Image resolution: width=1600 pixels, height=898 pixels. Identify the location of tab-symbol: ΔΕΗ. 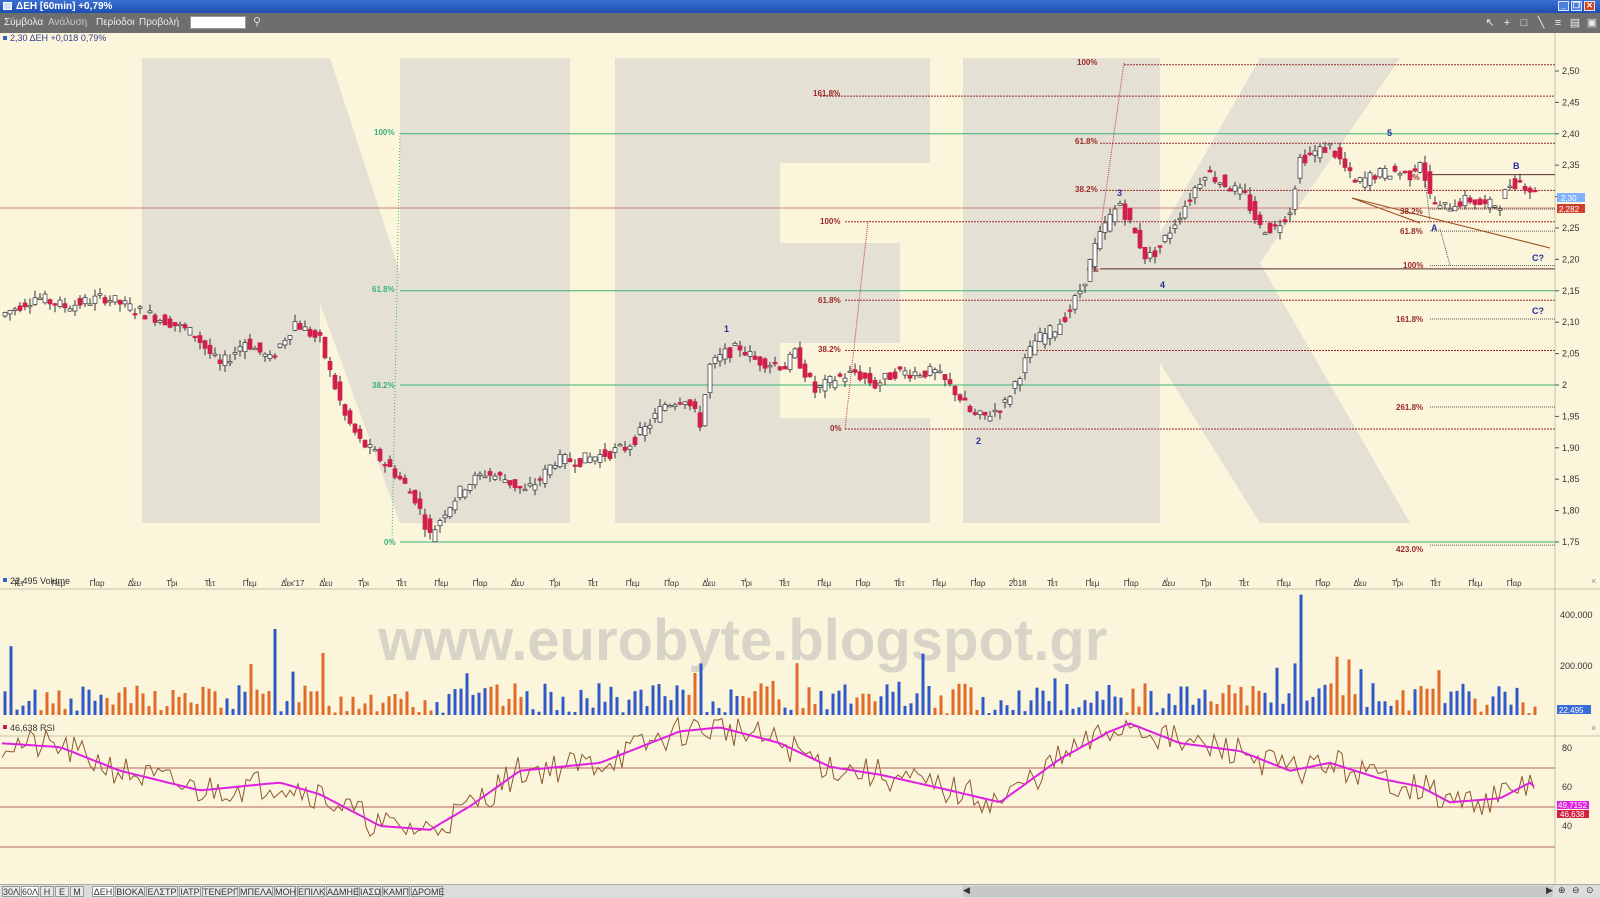
(103, 891).